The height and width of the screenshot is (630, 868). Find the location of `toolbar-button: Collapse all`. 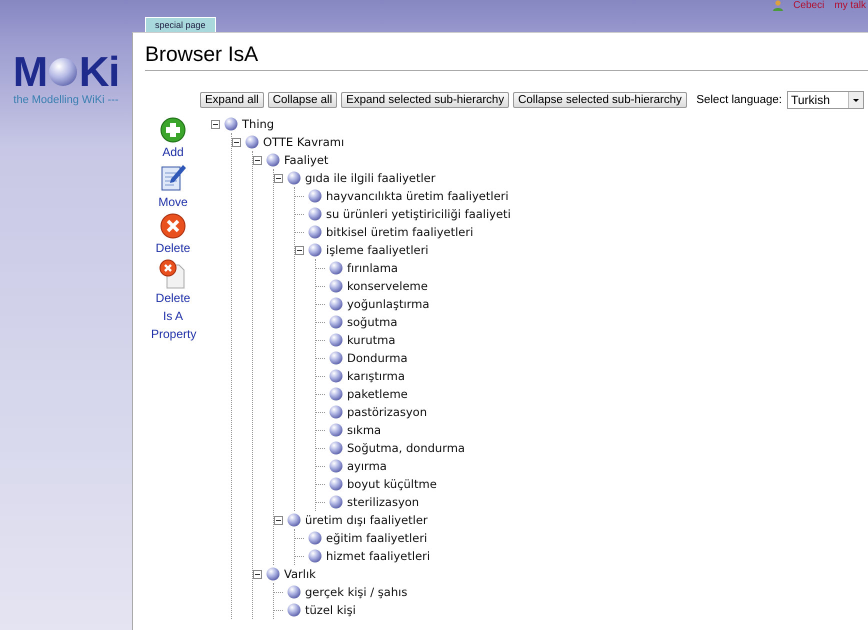

toolbar-button: Collapse all is located at coordinates (303, 100).